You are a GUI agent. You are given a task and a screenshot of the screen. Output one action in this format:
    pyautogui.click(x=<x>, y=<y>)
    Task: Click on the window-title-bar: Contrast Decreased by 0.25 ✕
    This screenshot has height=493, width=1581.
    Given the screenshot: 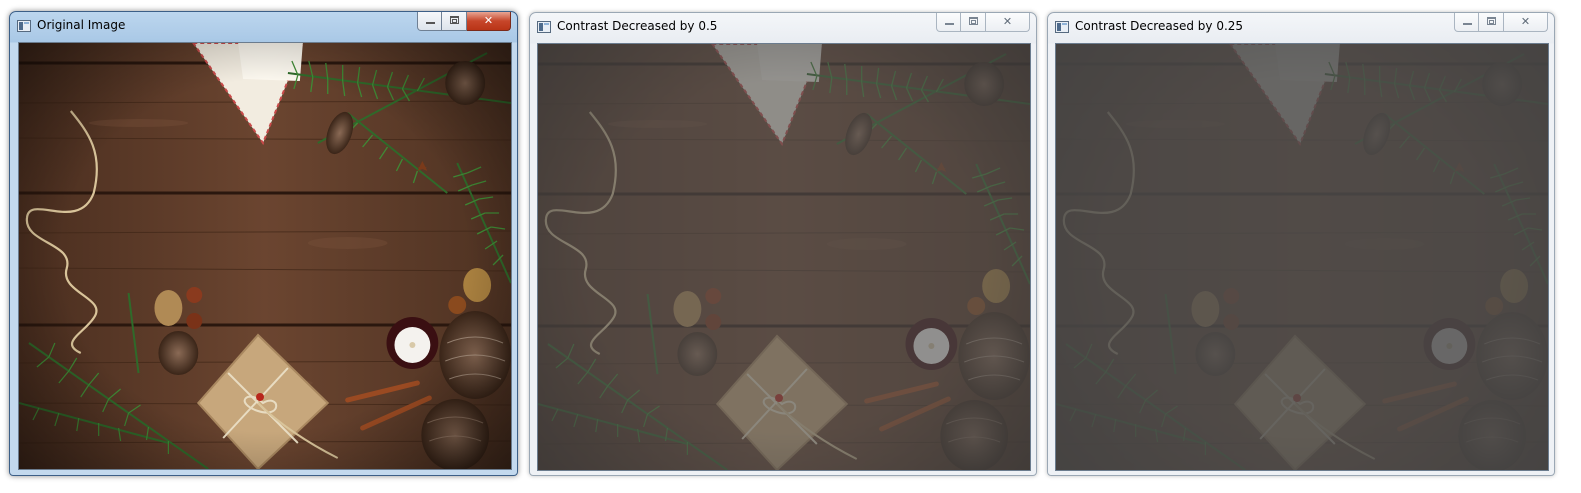 What is the action you would take?
    pyautogui.click(x=1301, y=28)
    